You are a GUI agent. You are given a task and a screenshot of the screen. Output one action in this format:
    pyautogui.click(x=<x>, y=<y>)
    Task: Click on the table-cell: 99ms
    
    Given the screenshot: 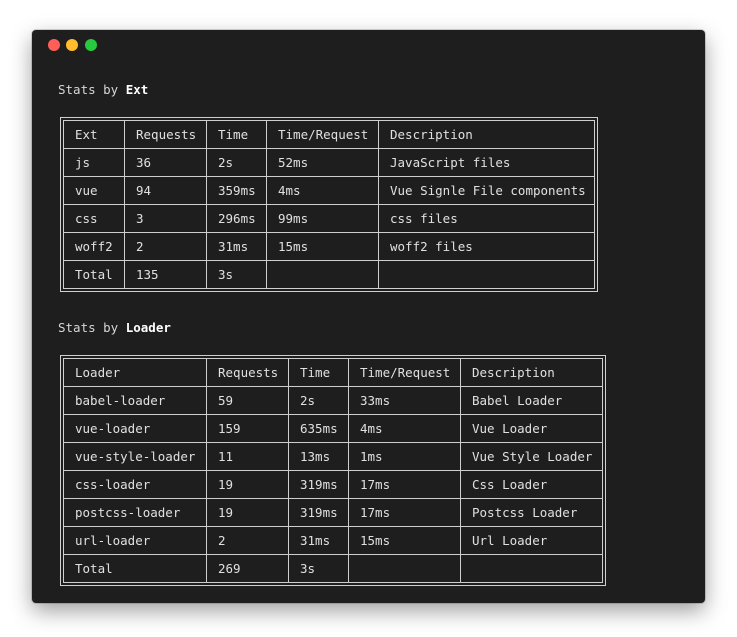 What is the action you would take?
    pyautogui.click(x=322, y=218)
    